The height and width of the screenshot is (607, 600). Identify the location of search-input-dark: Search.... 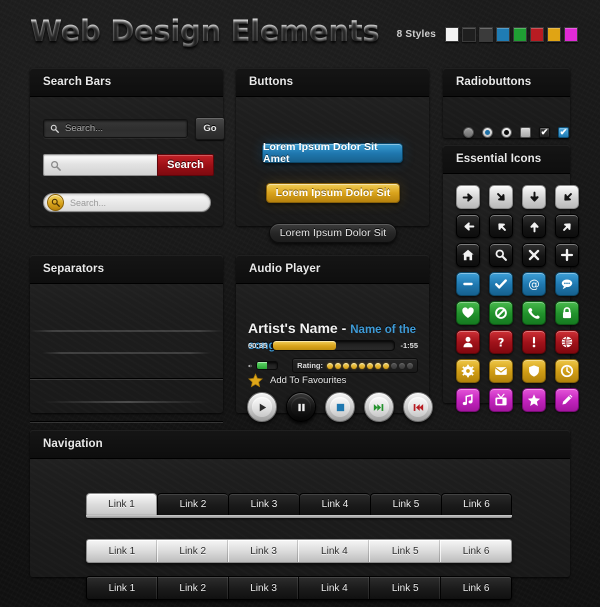
(115, 128).